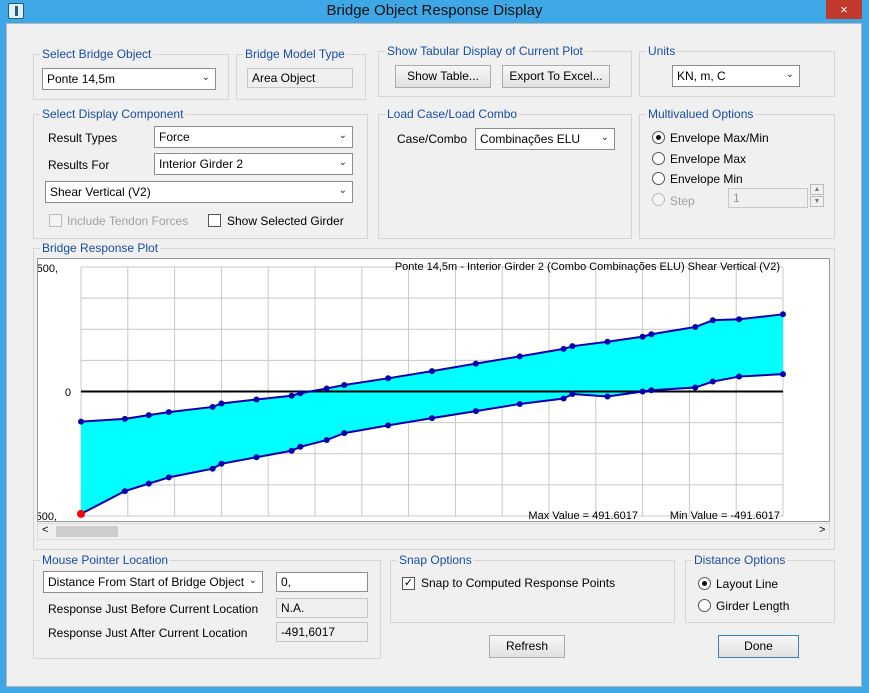 The height and width of the screenshot is (693, 869). I want to click on result-types-value: Force, so click(174, 137).